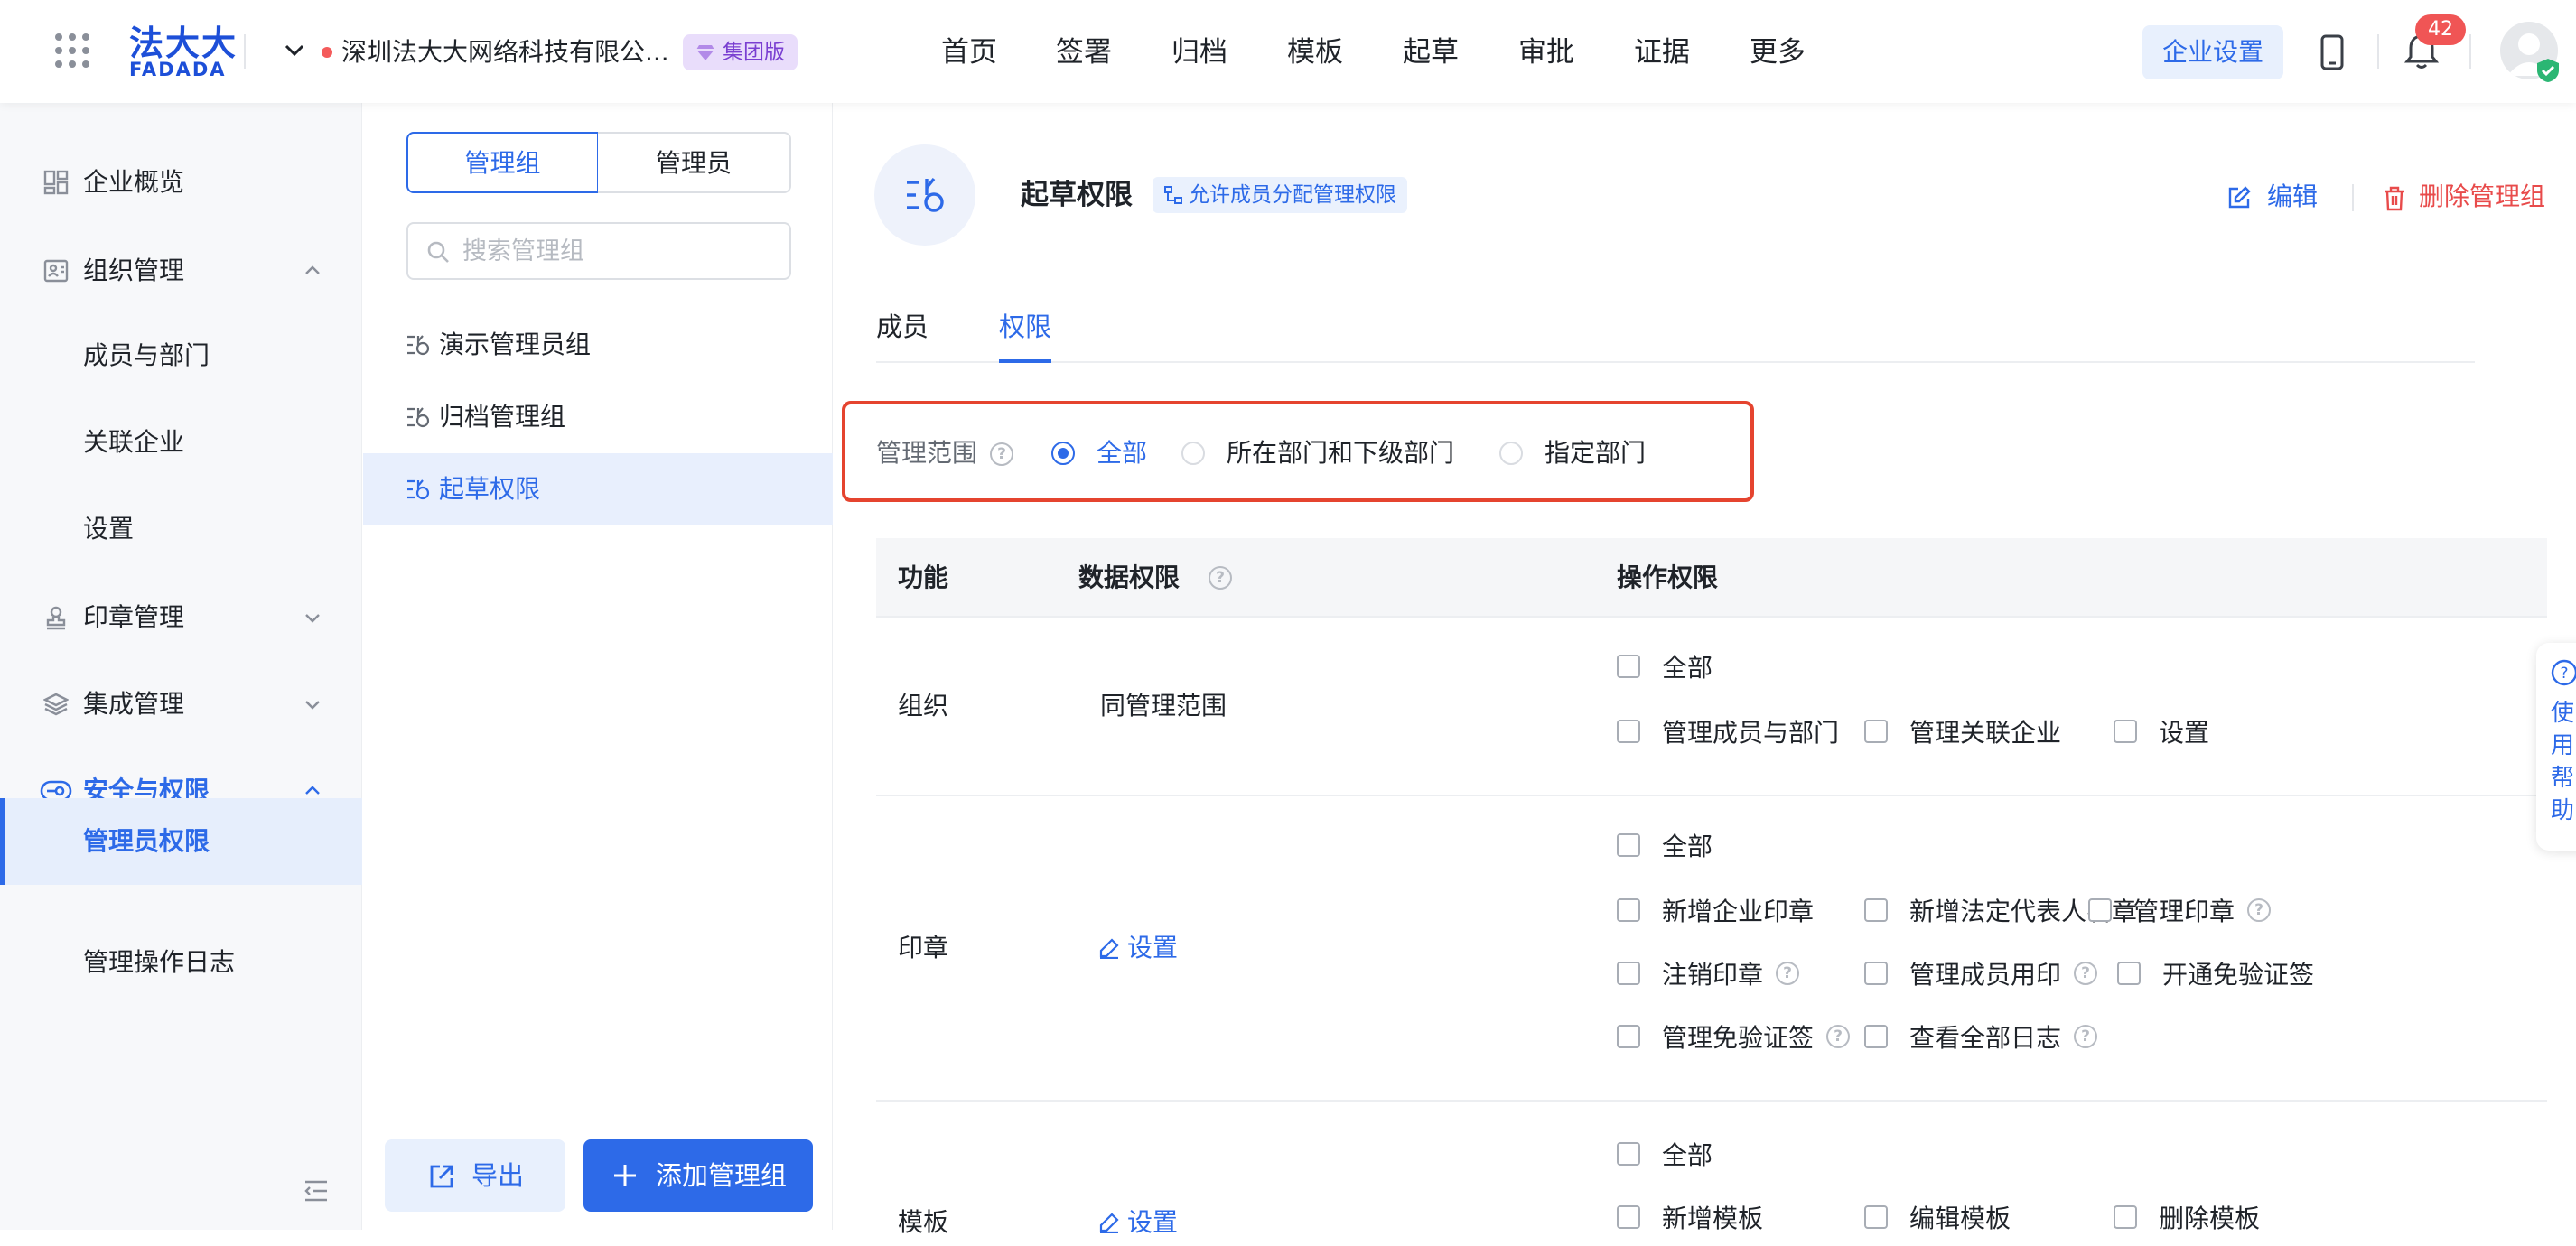 The width and height of the screenshot is (2576, 1246). I want to click on layers-icon, so click(56, 704).